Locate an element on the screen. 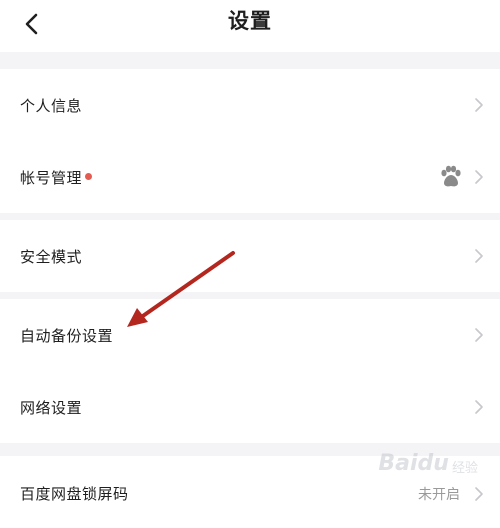 This screenshot has height=528, width=500. settings-row-safe-mode: 安全模式 is located at coordinates (250, 256).